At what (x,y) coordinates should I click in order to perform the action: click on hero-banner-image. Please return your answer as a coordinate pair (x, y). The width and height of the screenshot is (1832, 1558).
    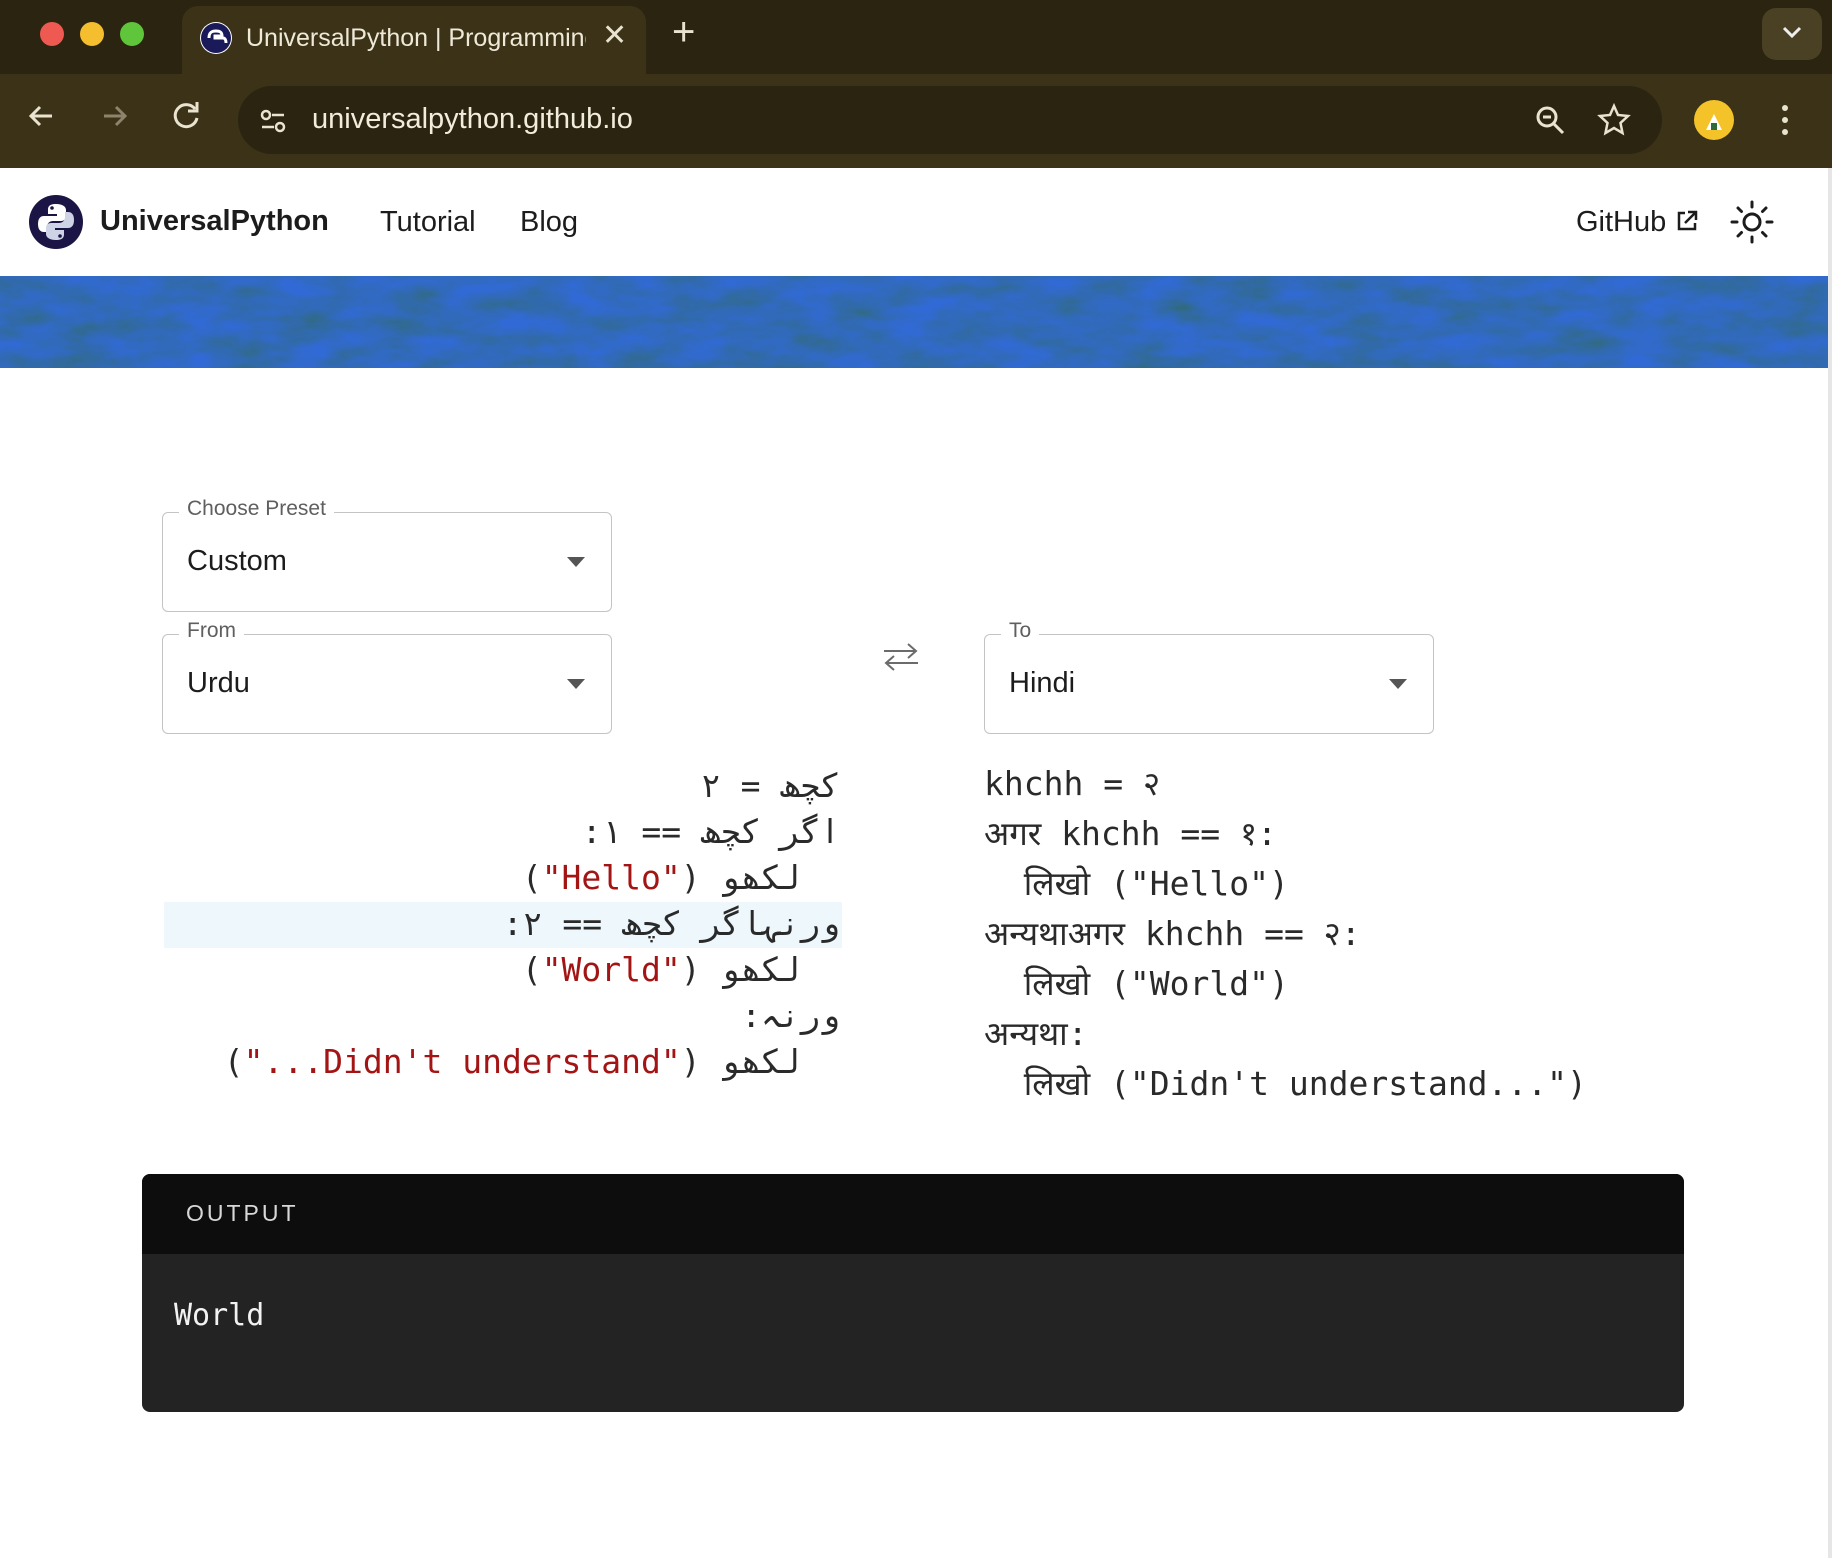
    Looking at the image, I should click on (914, 322).